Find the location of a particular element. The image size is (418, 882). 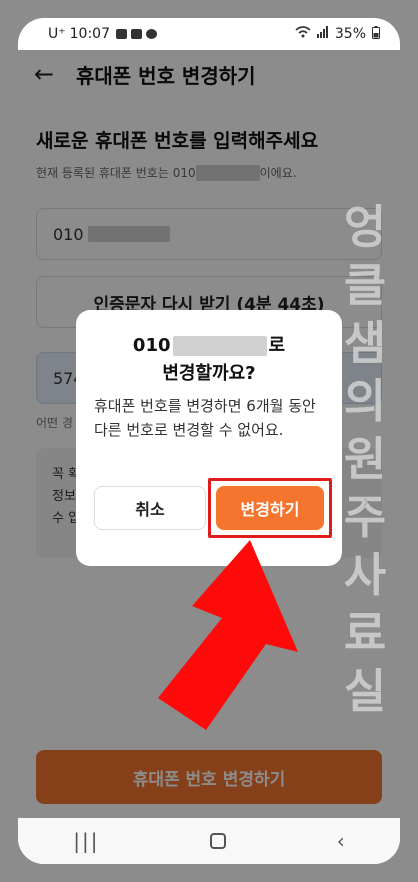

watermark-text: 엉클샘의 원주사료실 is located at coordinates (365, 459).